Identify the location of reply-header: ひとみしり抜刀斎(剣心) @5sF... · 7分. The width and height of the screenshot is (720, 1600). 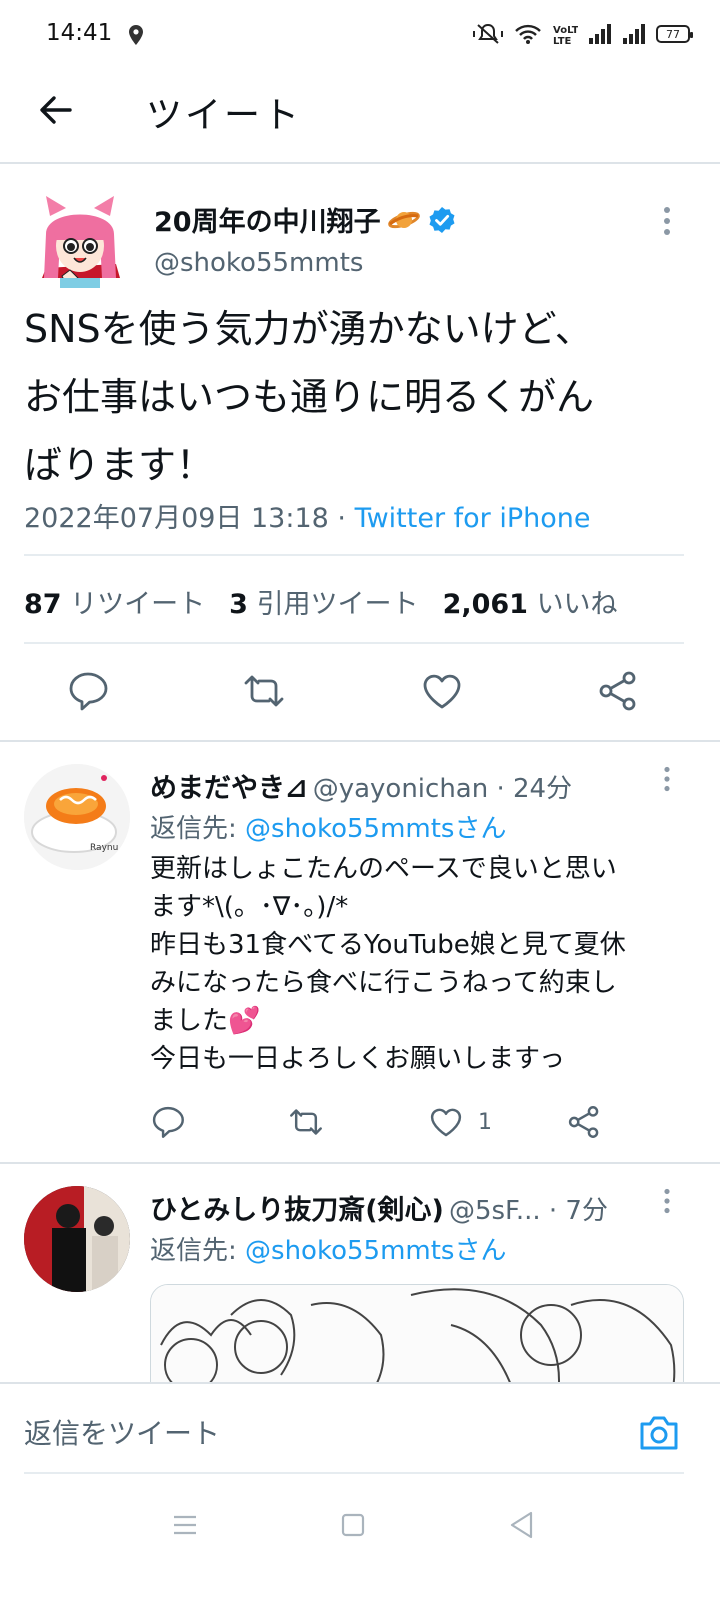
(379, 1207).